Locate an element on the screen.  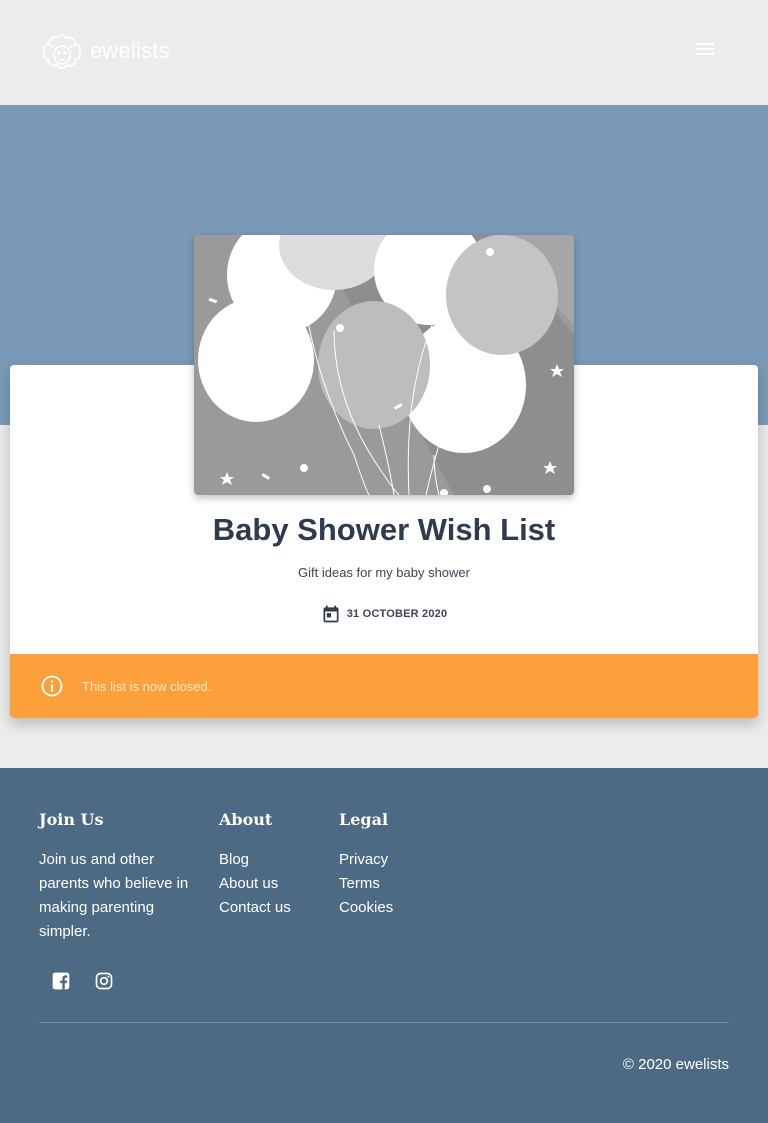
social-links is located at coordinates (94, 981).